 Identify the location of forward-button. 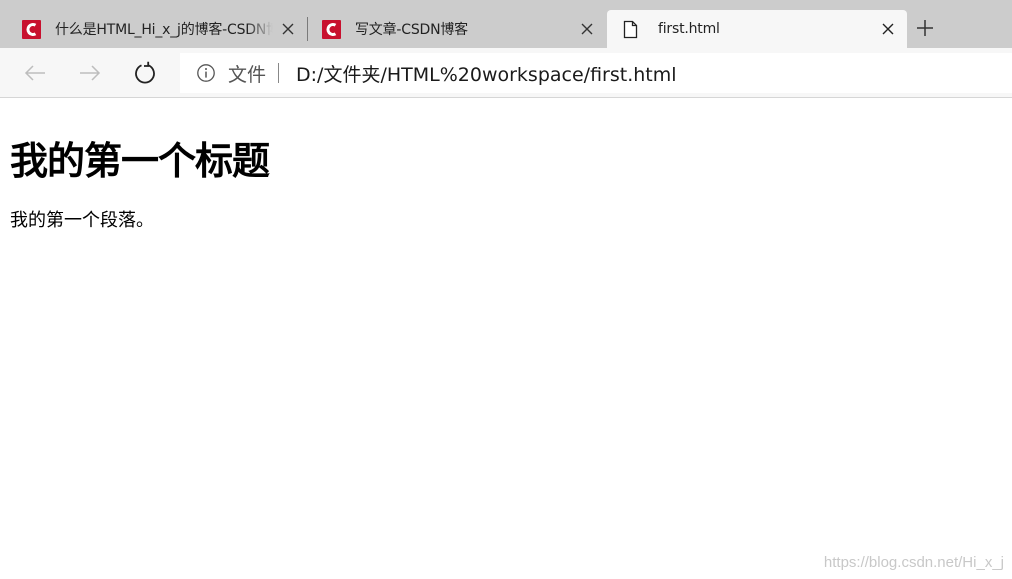
(90, 73).